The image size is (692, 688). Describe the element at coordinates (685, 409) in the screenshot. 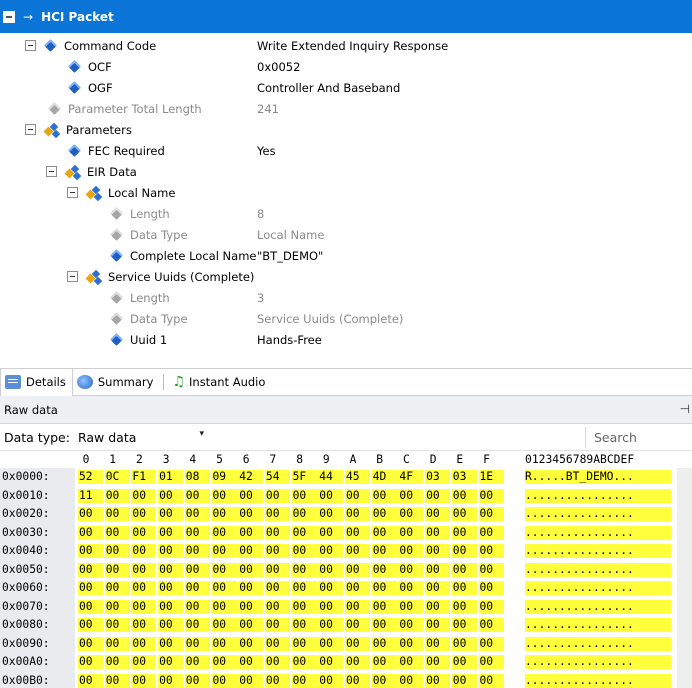

I see `pin-icon: ⊣` at that location.